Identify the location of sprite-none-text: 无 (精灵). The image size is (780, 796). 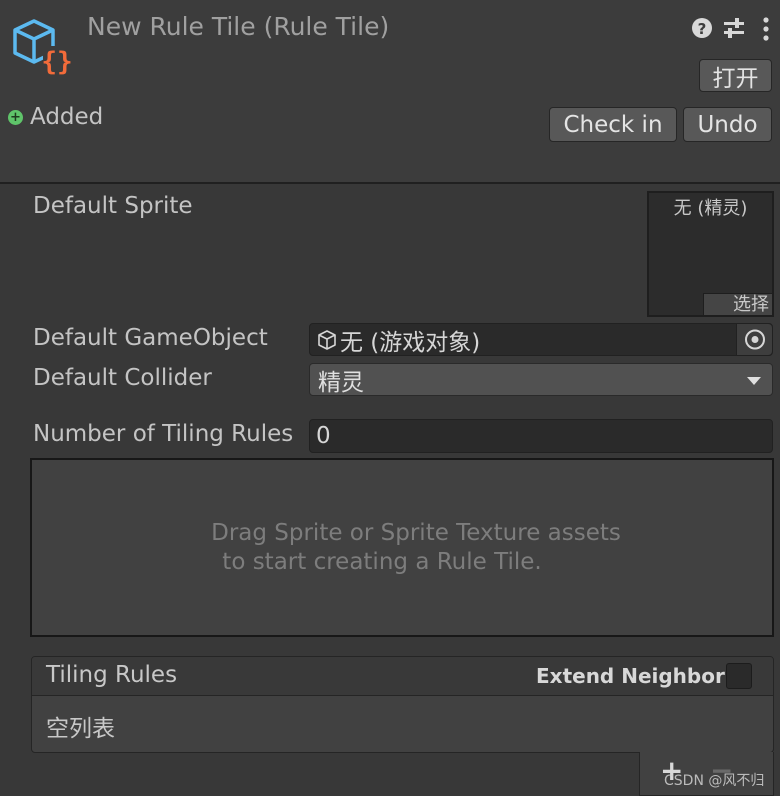
(710, 208).